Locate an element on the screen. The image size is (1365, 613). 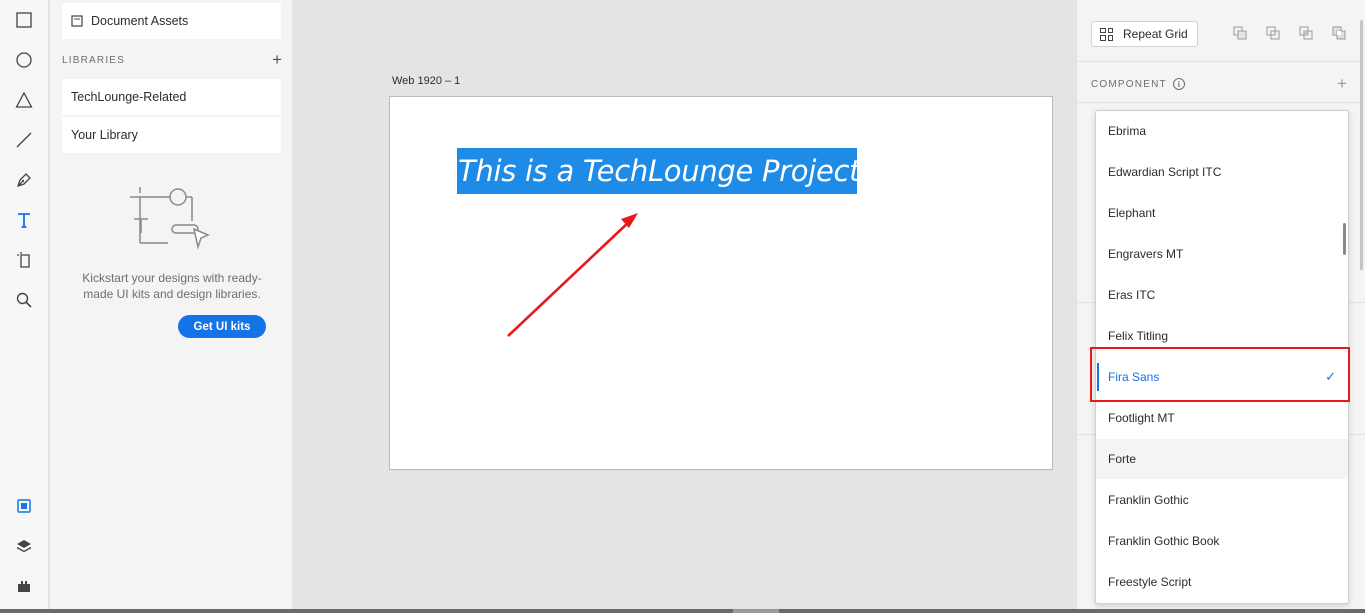
info-icon: i is located at coordinates (1178, 84).